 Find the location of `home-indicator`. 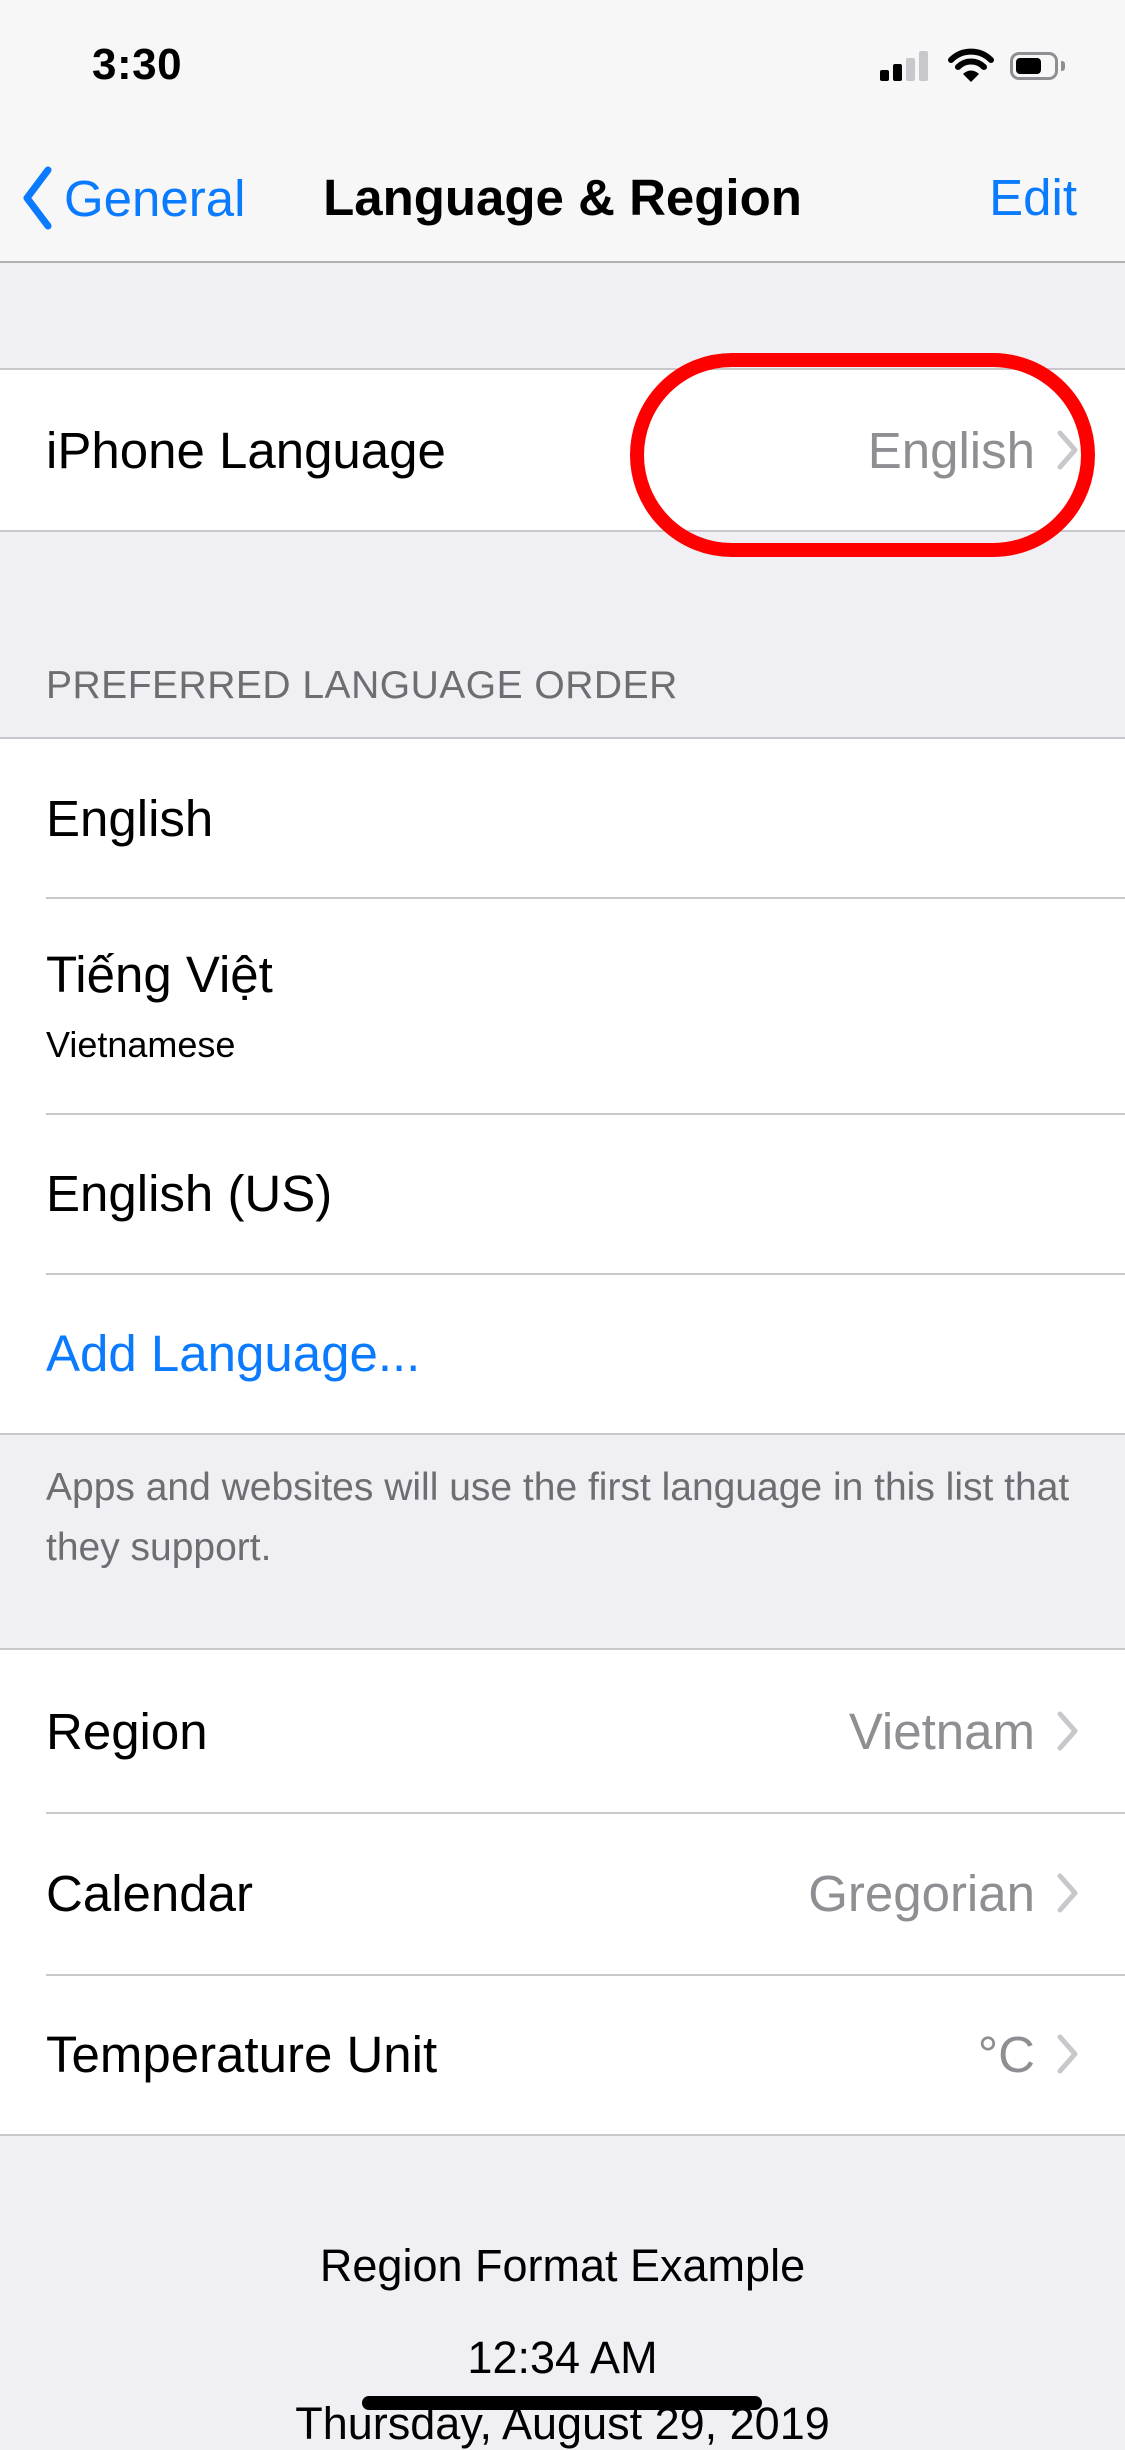

home-indicator is located at coordinates (562, 2403).